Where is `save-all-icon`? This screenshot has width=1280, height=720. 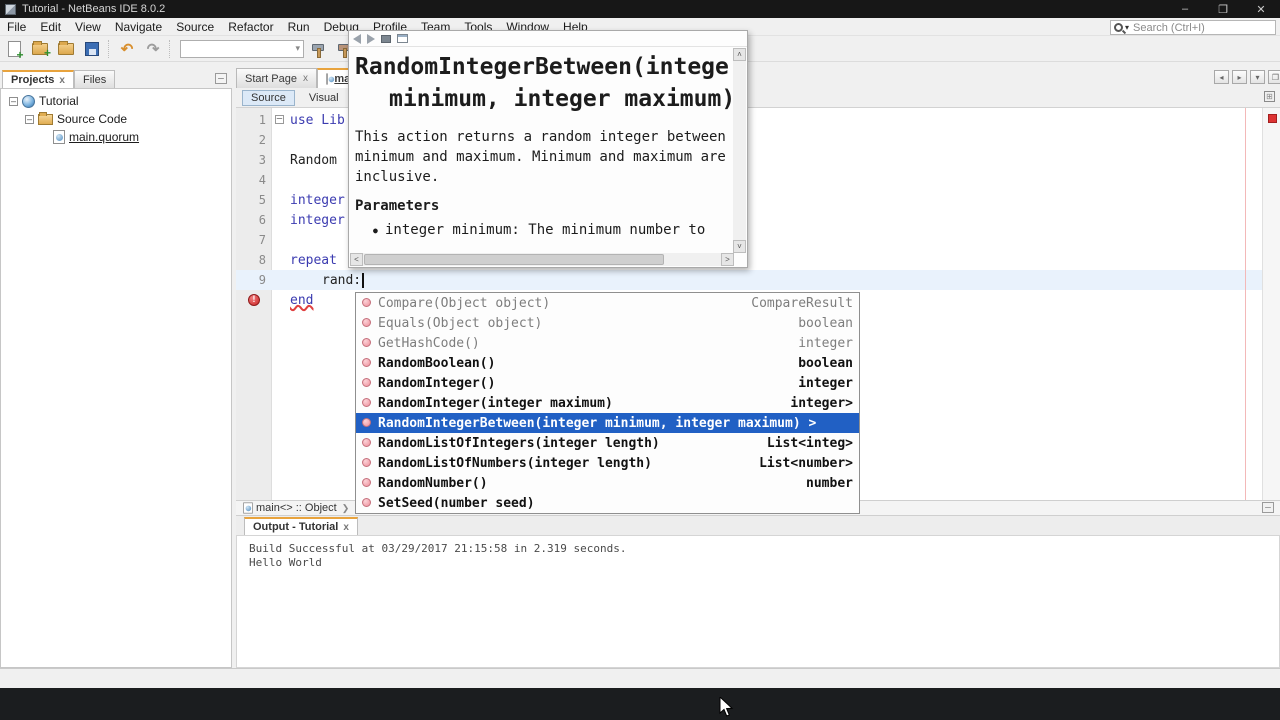 save-all-icon is located at coordinates (92, 48).